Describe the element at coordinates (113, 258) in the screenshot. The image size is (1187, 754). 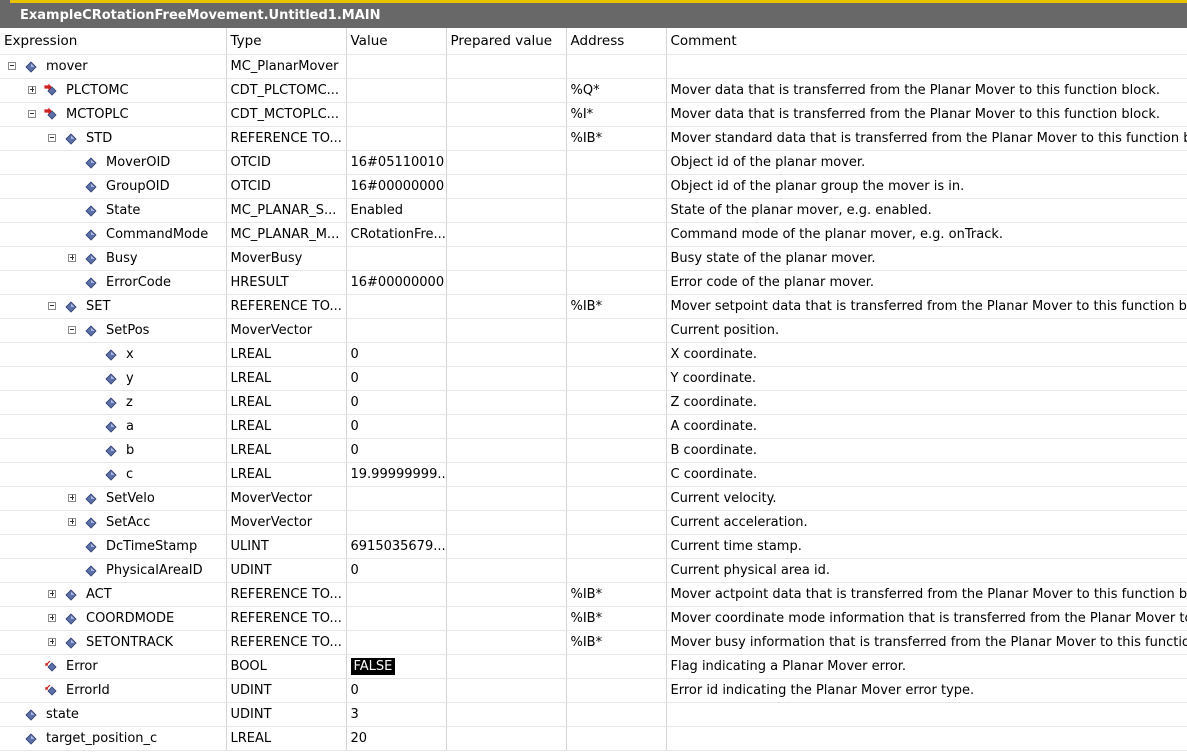
I see `cell-expression: Busy` at that location.